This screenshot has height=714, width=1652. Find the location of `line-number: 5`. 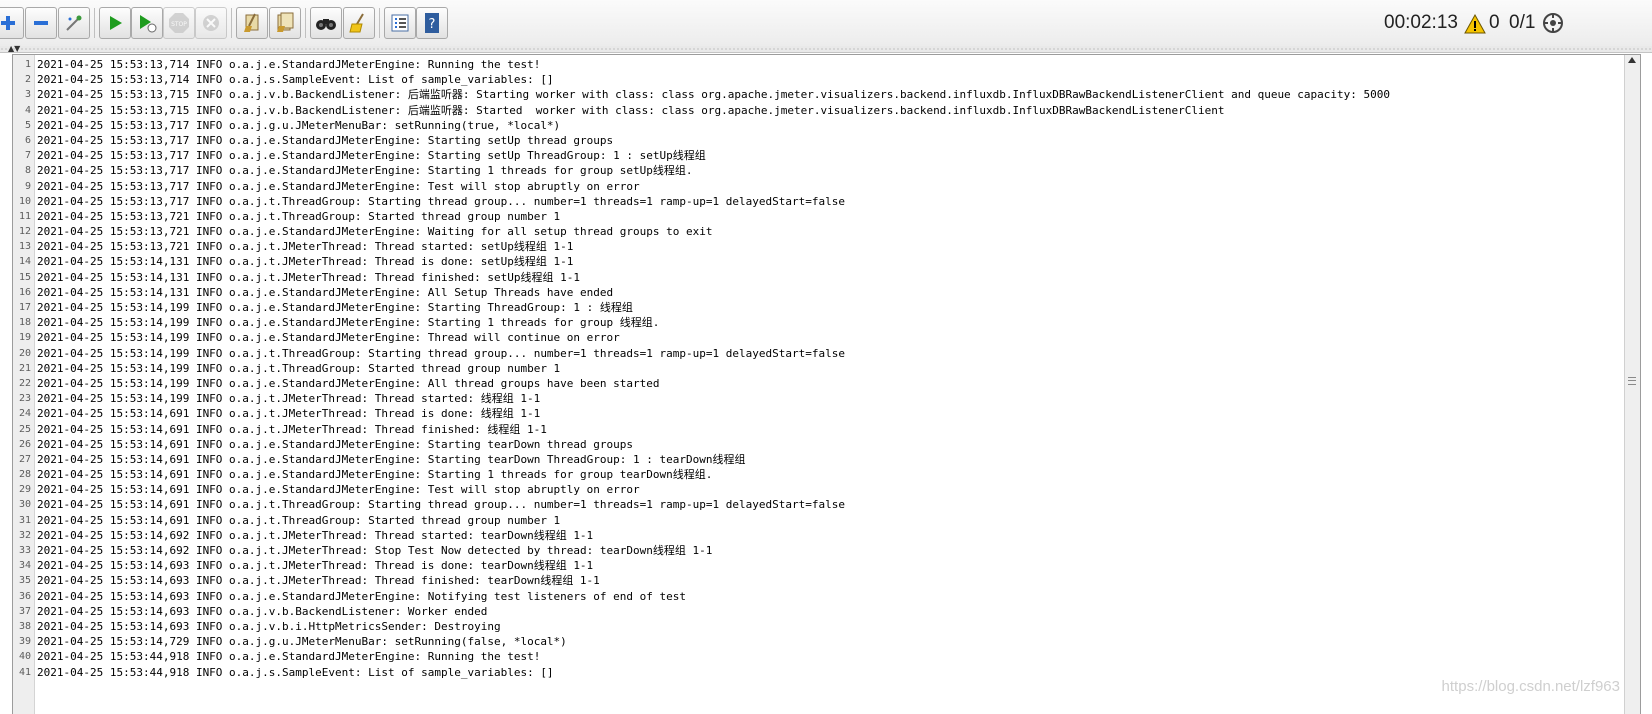

line-number: 5 is located at coordinates (27, 125).